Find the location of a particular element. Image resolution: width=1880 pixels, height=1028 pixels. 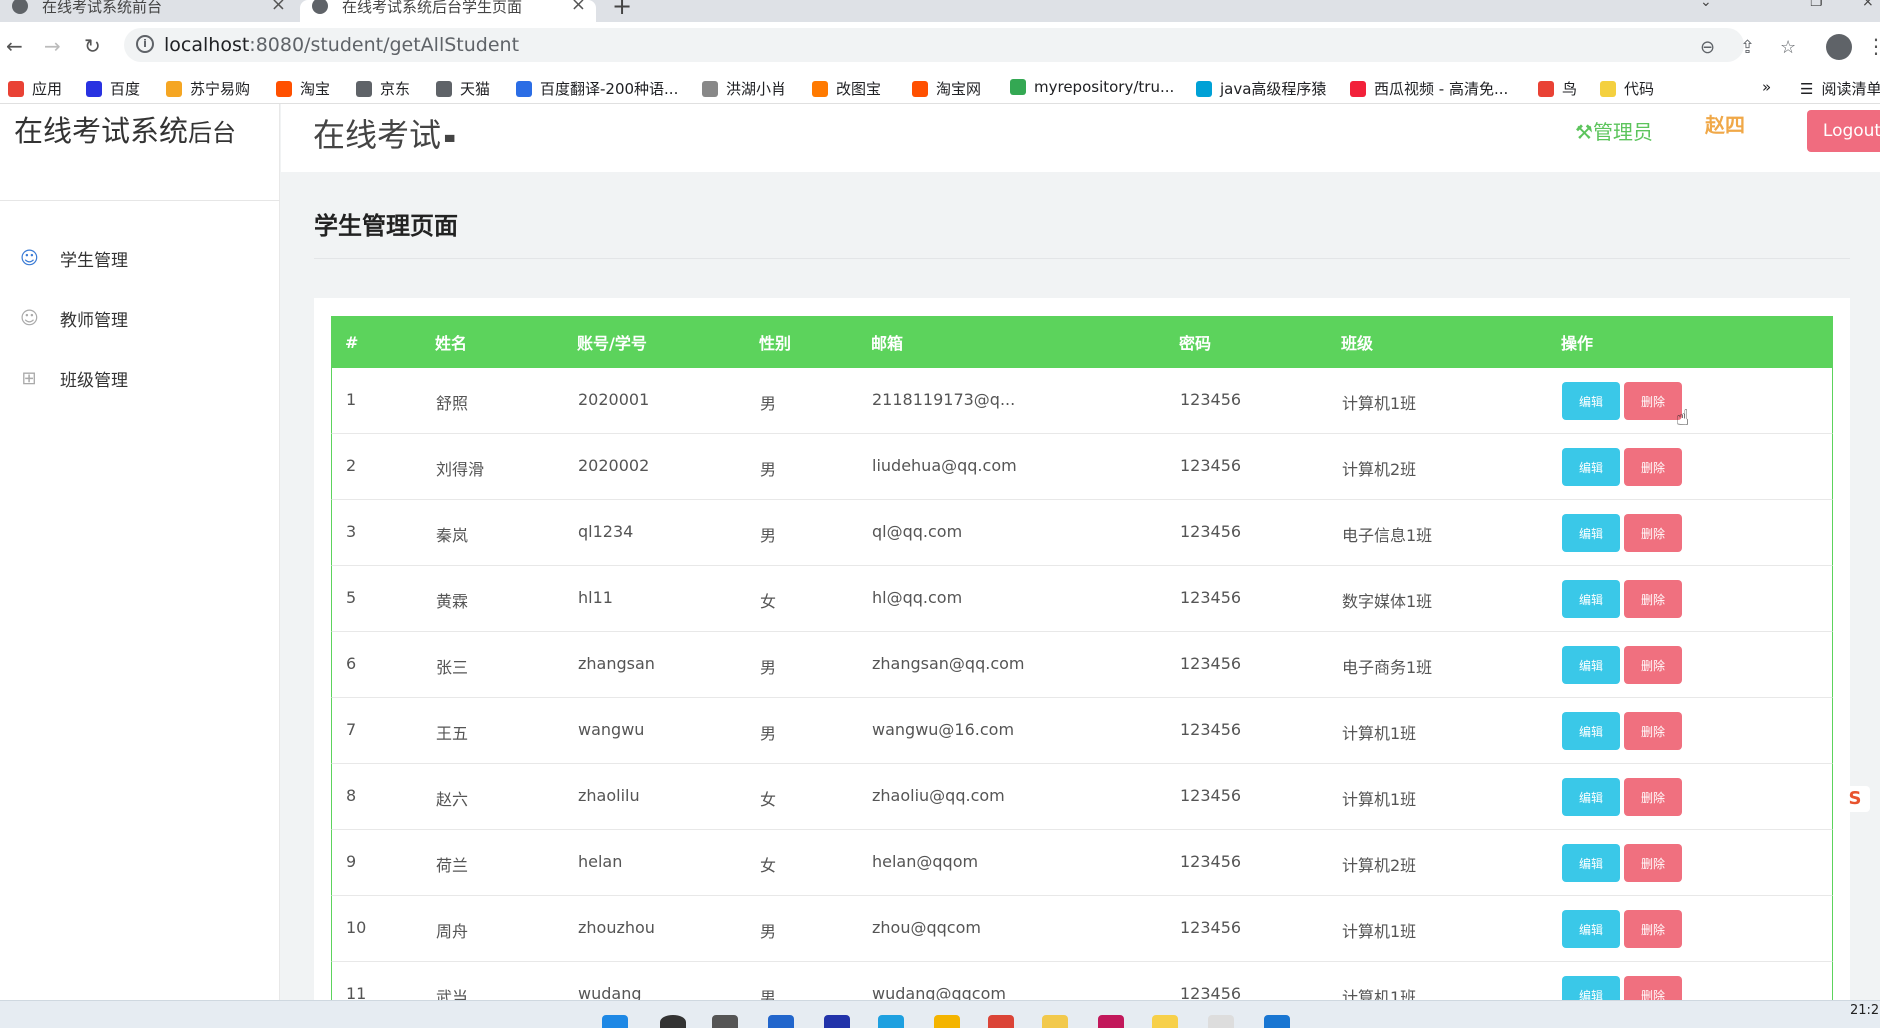

logout-button: Logout is located at coordinates (1843, 131).